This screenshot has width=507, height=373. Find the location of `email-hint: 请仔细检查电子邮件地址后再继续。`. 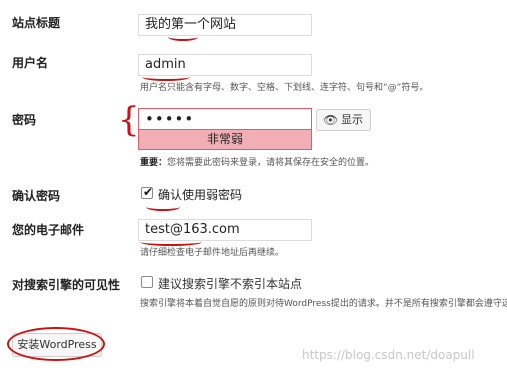

email-hint: 请仔细检查电子邮件地址后再继续。 is located at coordinates (212, 253).